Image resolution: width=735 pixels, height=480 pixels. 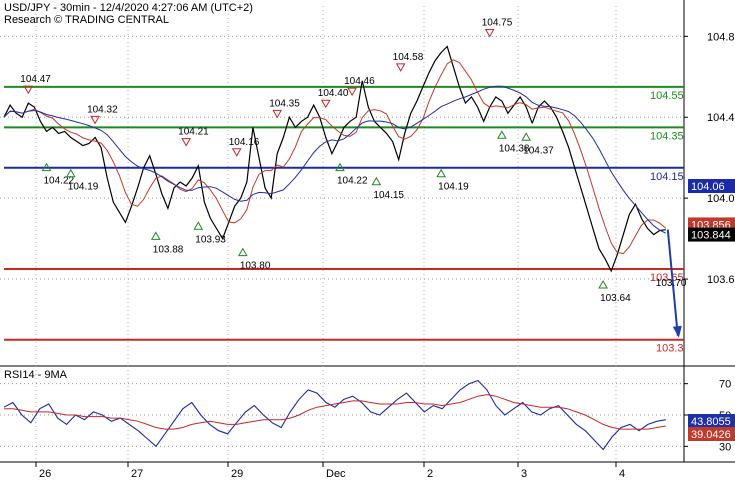 I want to click on rsi-line, so click(x=334, y=415).